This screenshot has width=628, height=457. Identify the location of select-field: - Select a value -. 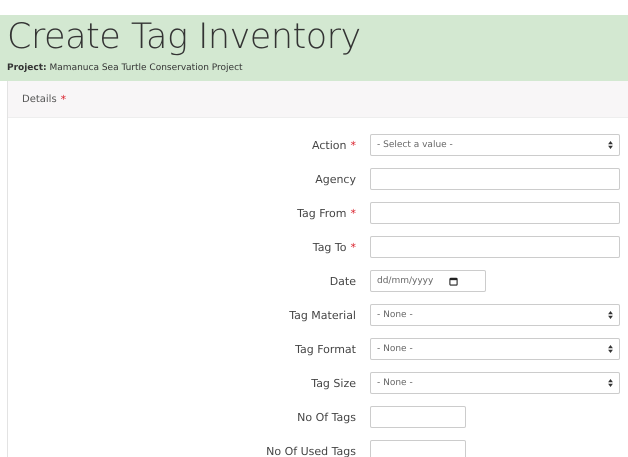
(495, 145).